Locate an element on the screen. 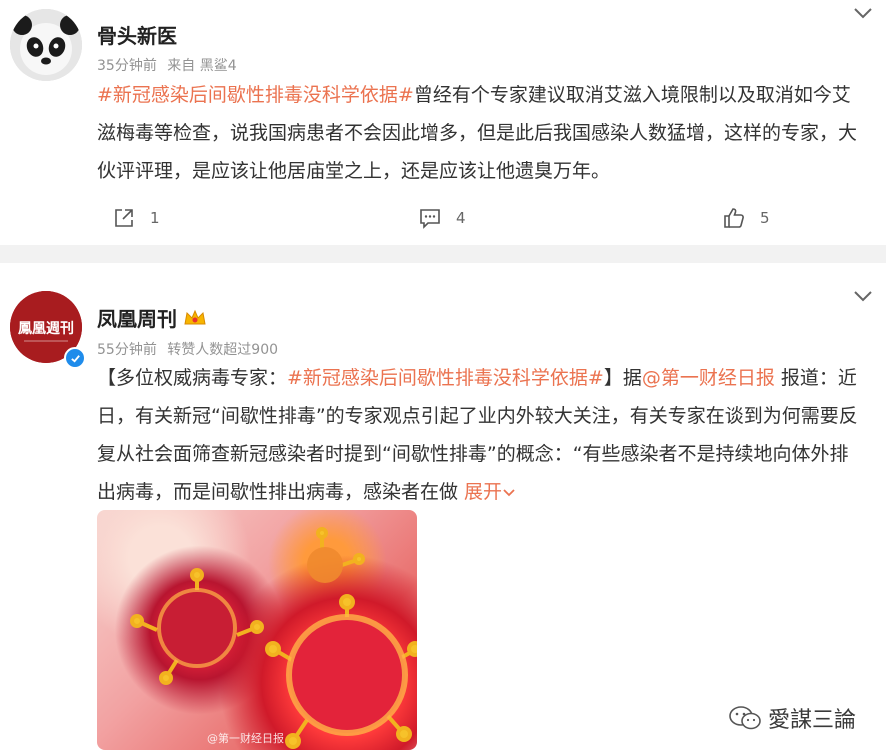 This screenshot has height=752, width=886. mention-link: @第一财经日报 is located at coordinates (708, 378).